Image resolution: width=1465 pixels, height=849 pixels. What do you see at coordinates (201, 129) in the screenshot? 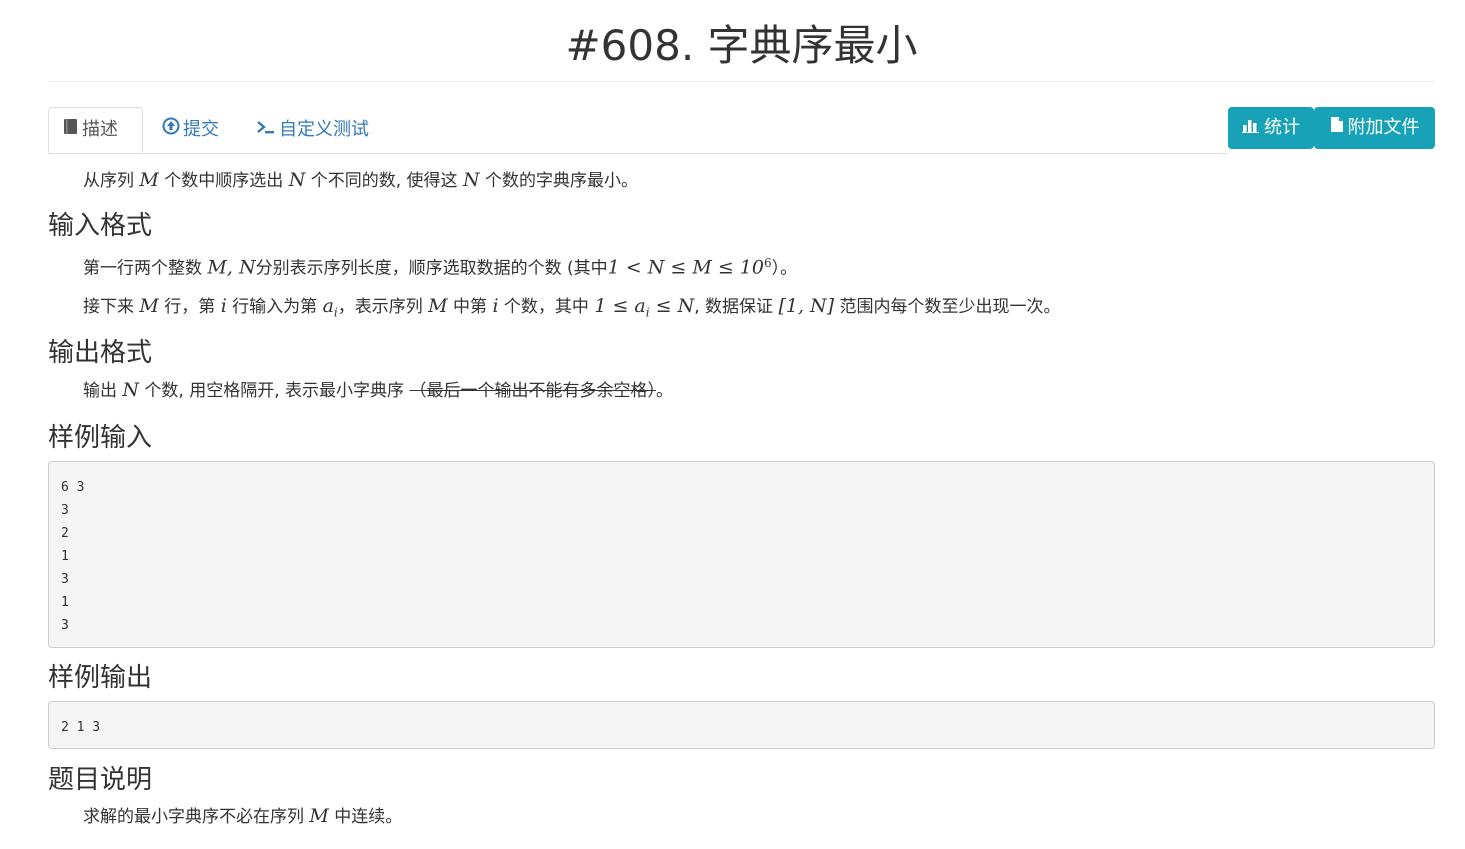
I see `tab-submit-label: 提交` at bounding box center [201, 129].